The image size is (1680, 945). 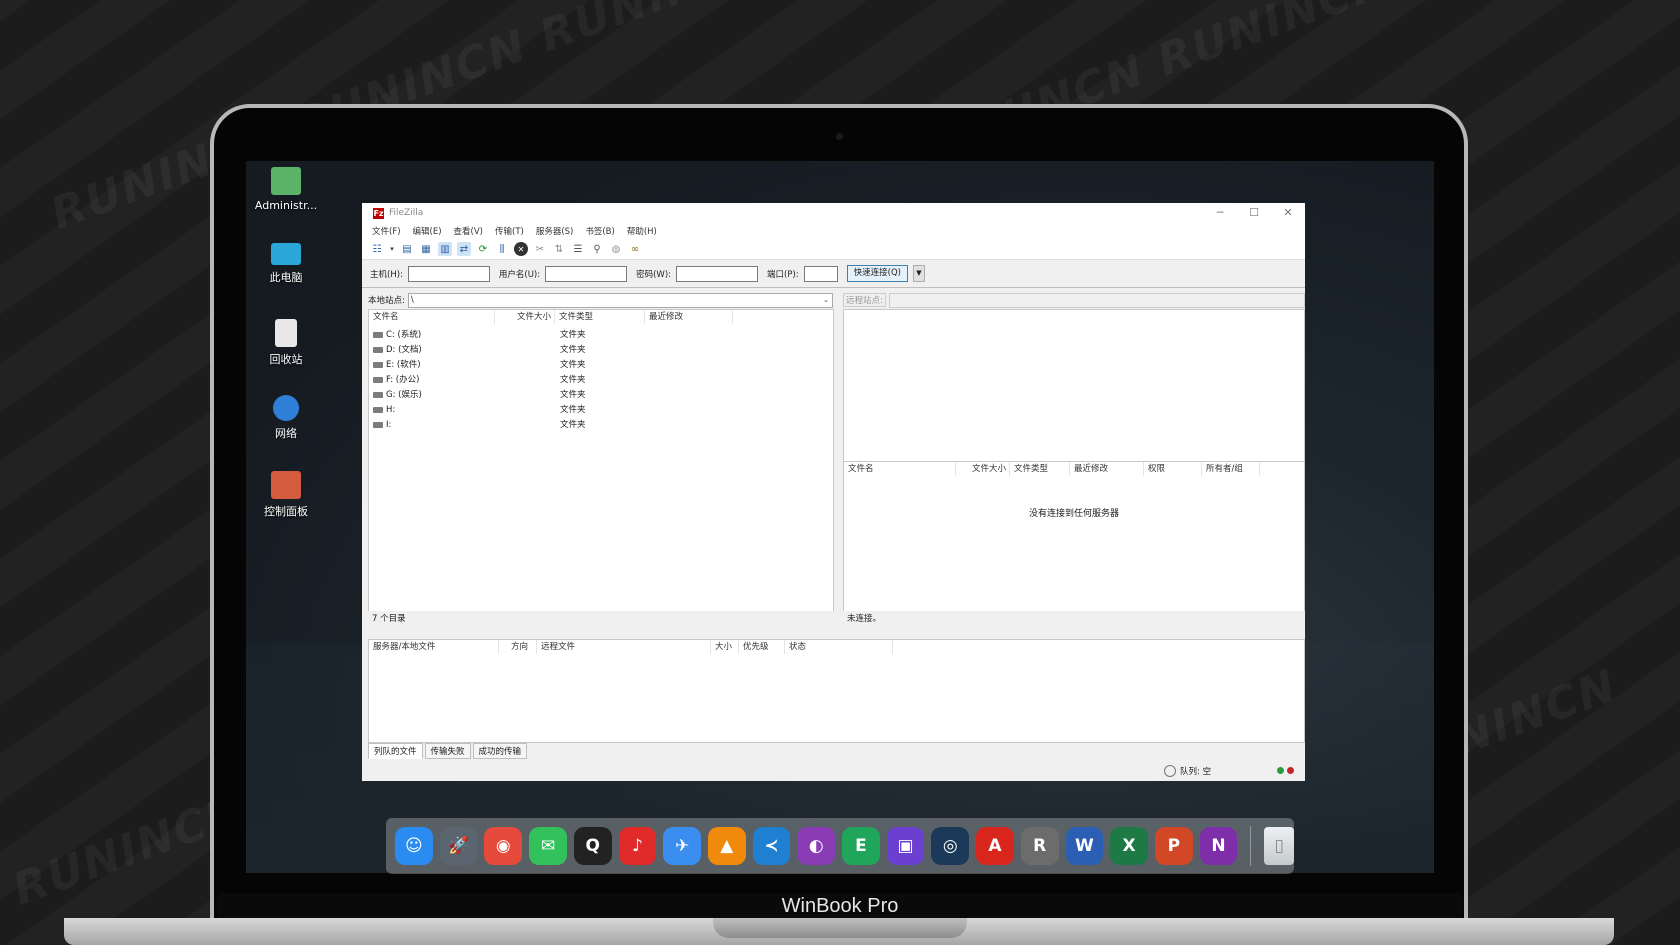 I want to click on list-item: G: (娱乐) 文件夹, so click(x=479, y=395).